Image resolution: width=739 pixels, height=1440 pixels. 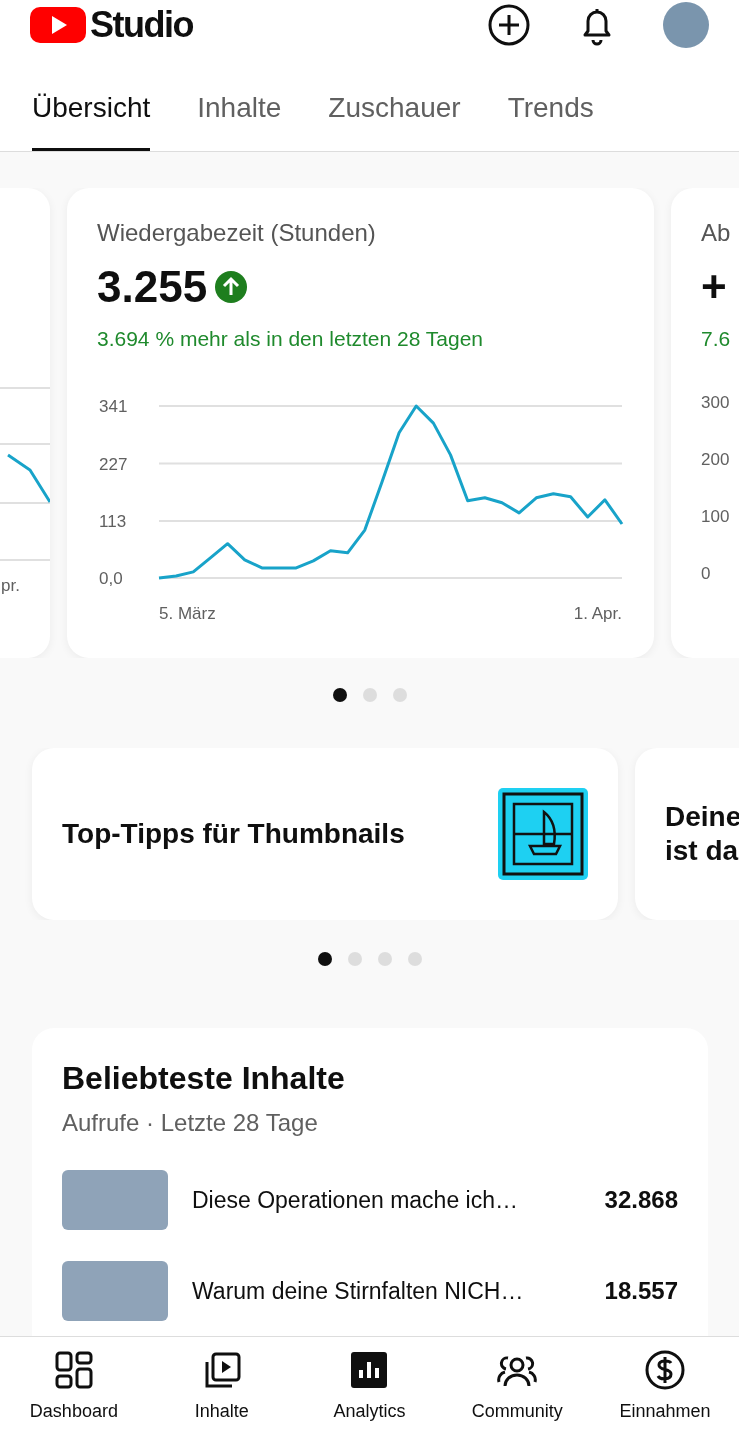 What do you see at coordinates (715, 403) in the screenshot?
I see `axis-label: 300` at bounding box center [715, 403].